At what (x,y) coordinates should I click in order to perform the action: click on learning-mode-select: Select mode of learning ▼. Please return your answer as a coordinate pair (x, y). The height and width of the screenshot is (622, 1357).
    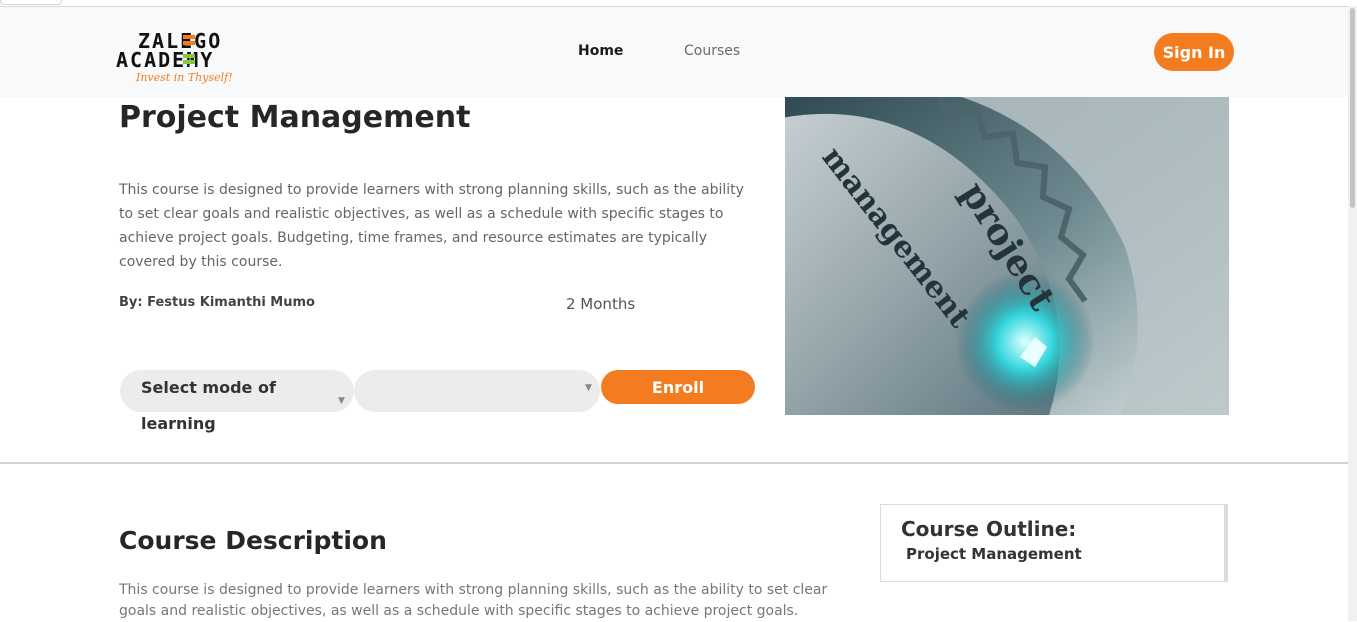
    Looking at the image, I should click on (237, 401).